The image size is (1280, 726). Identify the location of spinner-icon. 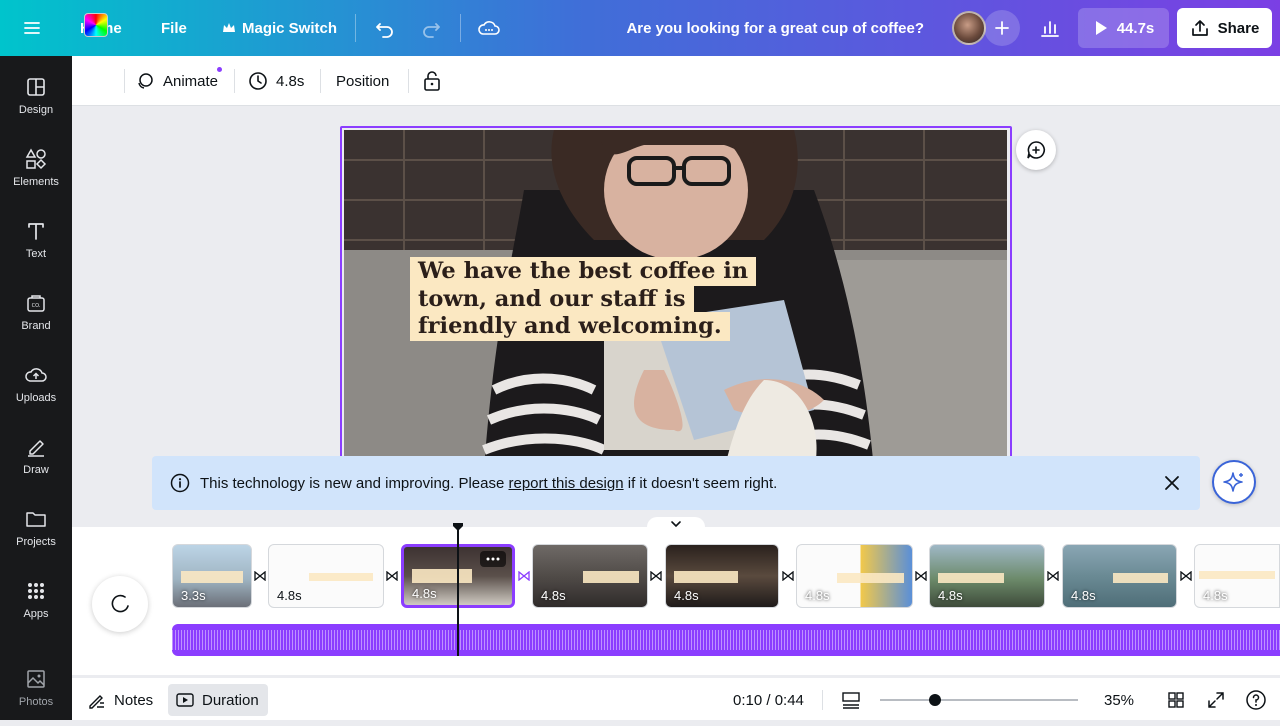
(120, 603).